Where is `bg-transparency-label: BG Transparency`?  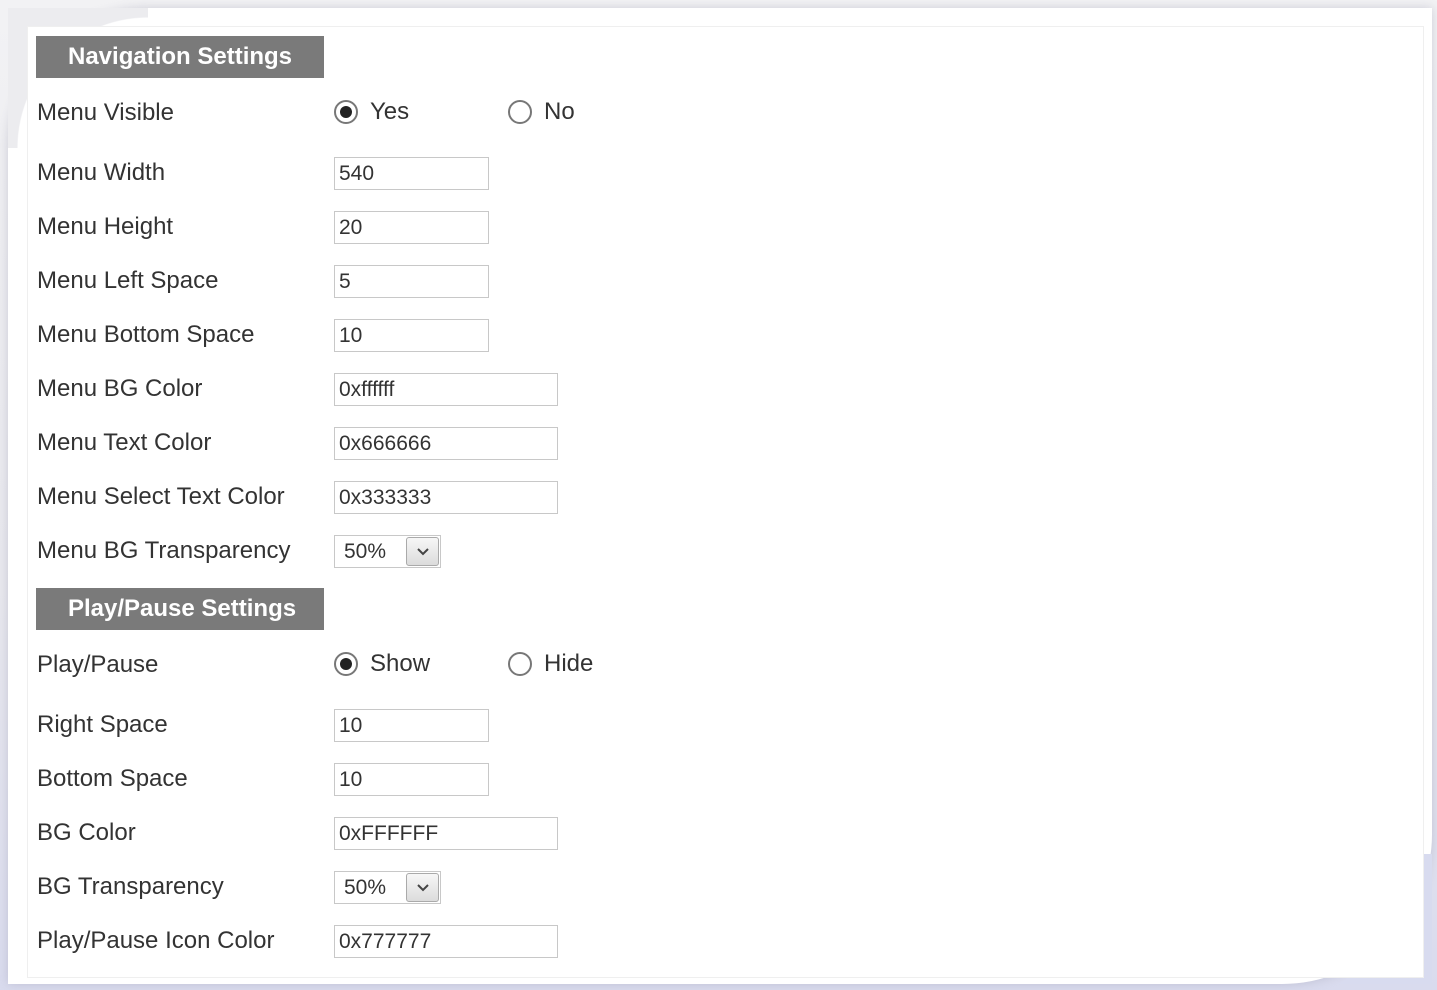
bg-transparency-label: BG Transparency is located at coordinates (130, 886).